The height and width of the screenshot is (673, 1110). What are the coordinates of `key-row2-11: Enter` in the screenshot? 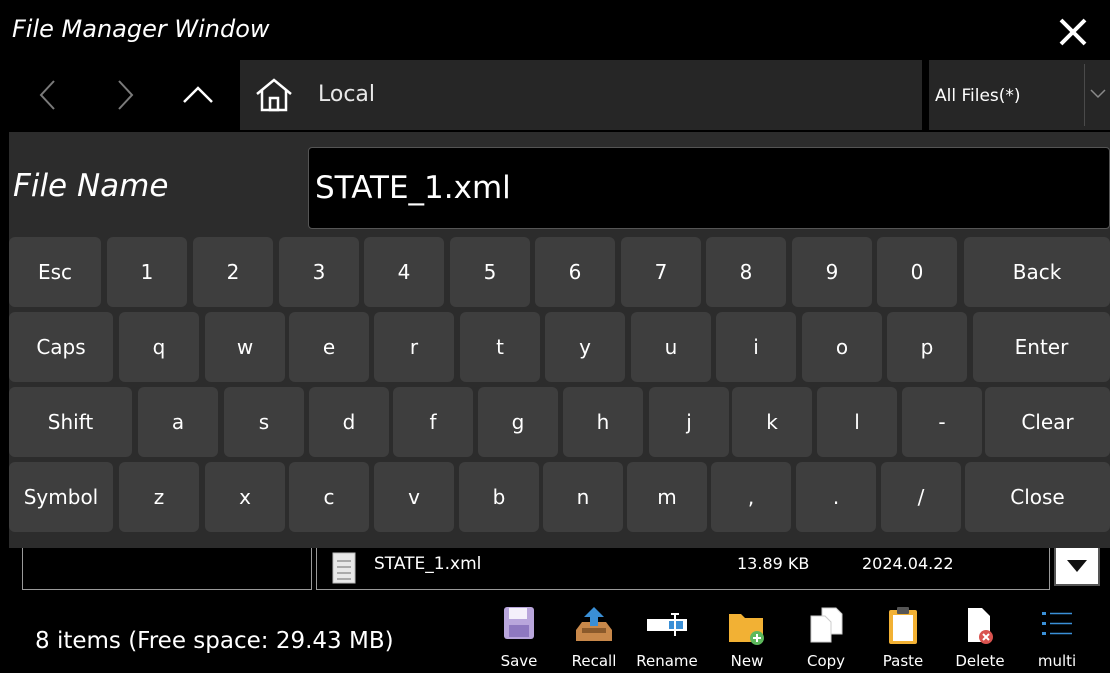 It's located at (1041, 347).